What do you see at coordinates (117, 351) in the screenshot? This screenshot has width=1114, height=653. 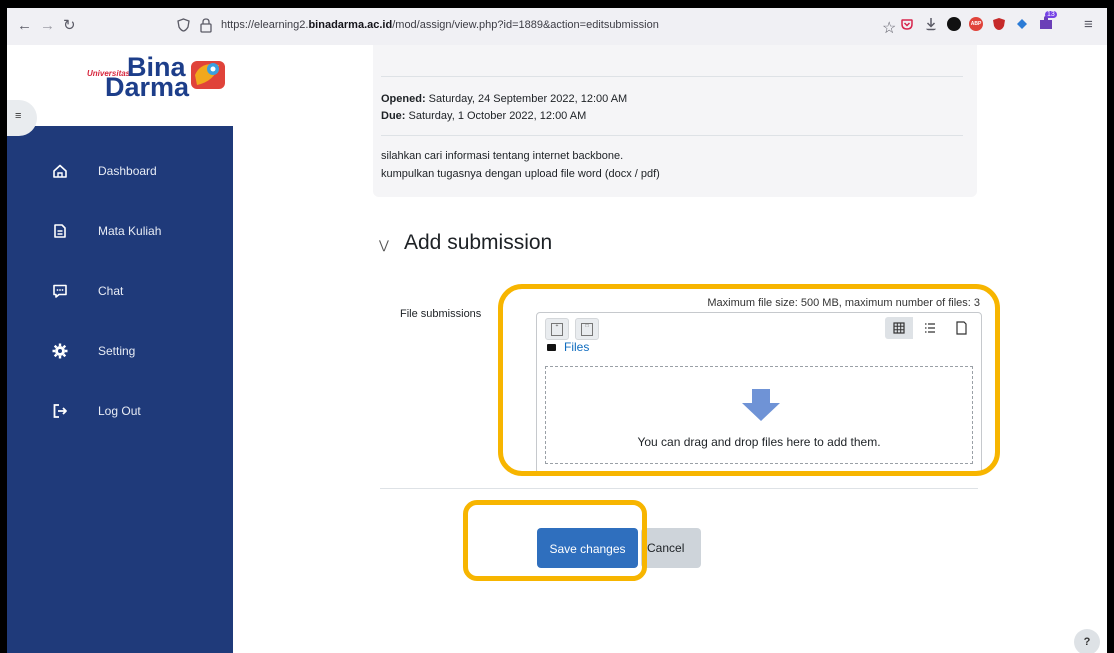 I see `sidebar-item-label: Setting` at bounding box center [117, 351].